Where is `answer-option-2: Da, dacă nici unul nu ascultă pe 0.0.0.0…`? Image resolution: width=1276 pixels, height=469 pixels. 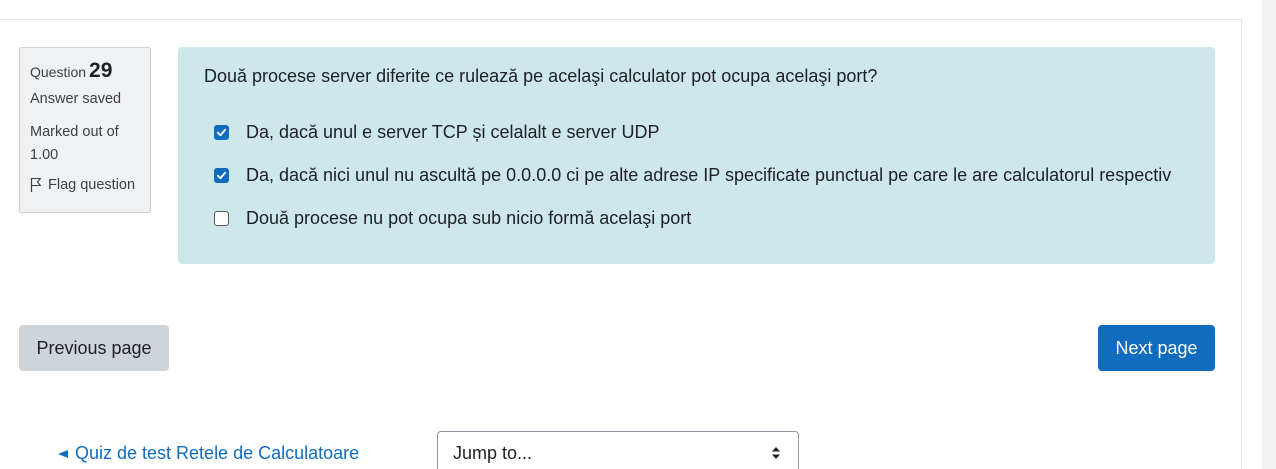 answer-option-2: Da, dacă nici unul nu ascultă pe 0.0.0.0… is located at coordinates (692, 175).